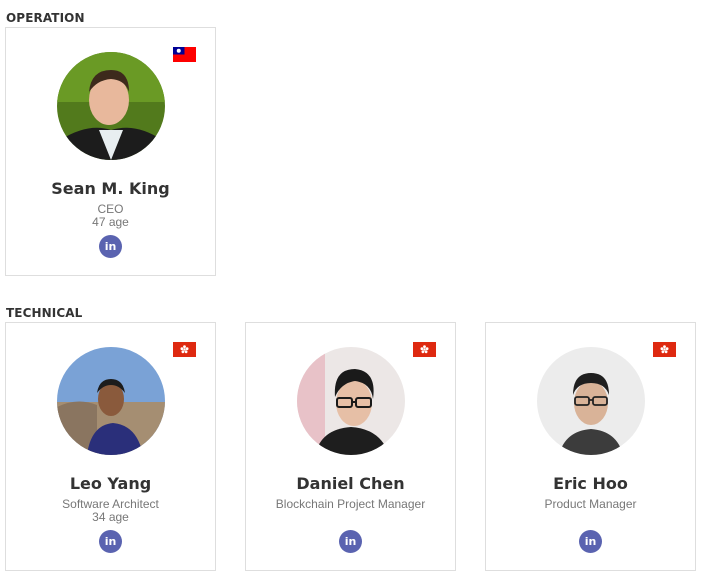 The image size is (704, 571). What do you see at coordinates (350, 504) in the screenshot?
I see `member-role: Blockchain Project Manager` at bounding box center [350, 504].